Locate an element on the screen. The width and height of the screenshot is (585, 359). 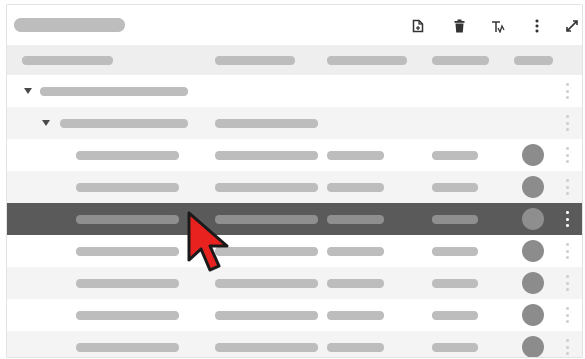
table-header-row is located at coordinates (294, 60).